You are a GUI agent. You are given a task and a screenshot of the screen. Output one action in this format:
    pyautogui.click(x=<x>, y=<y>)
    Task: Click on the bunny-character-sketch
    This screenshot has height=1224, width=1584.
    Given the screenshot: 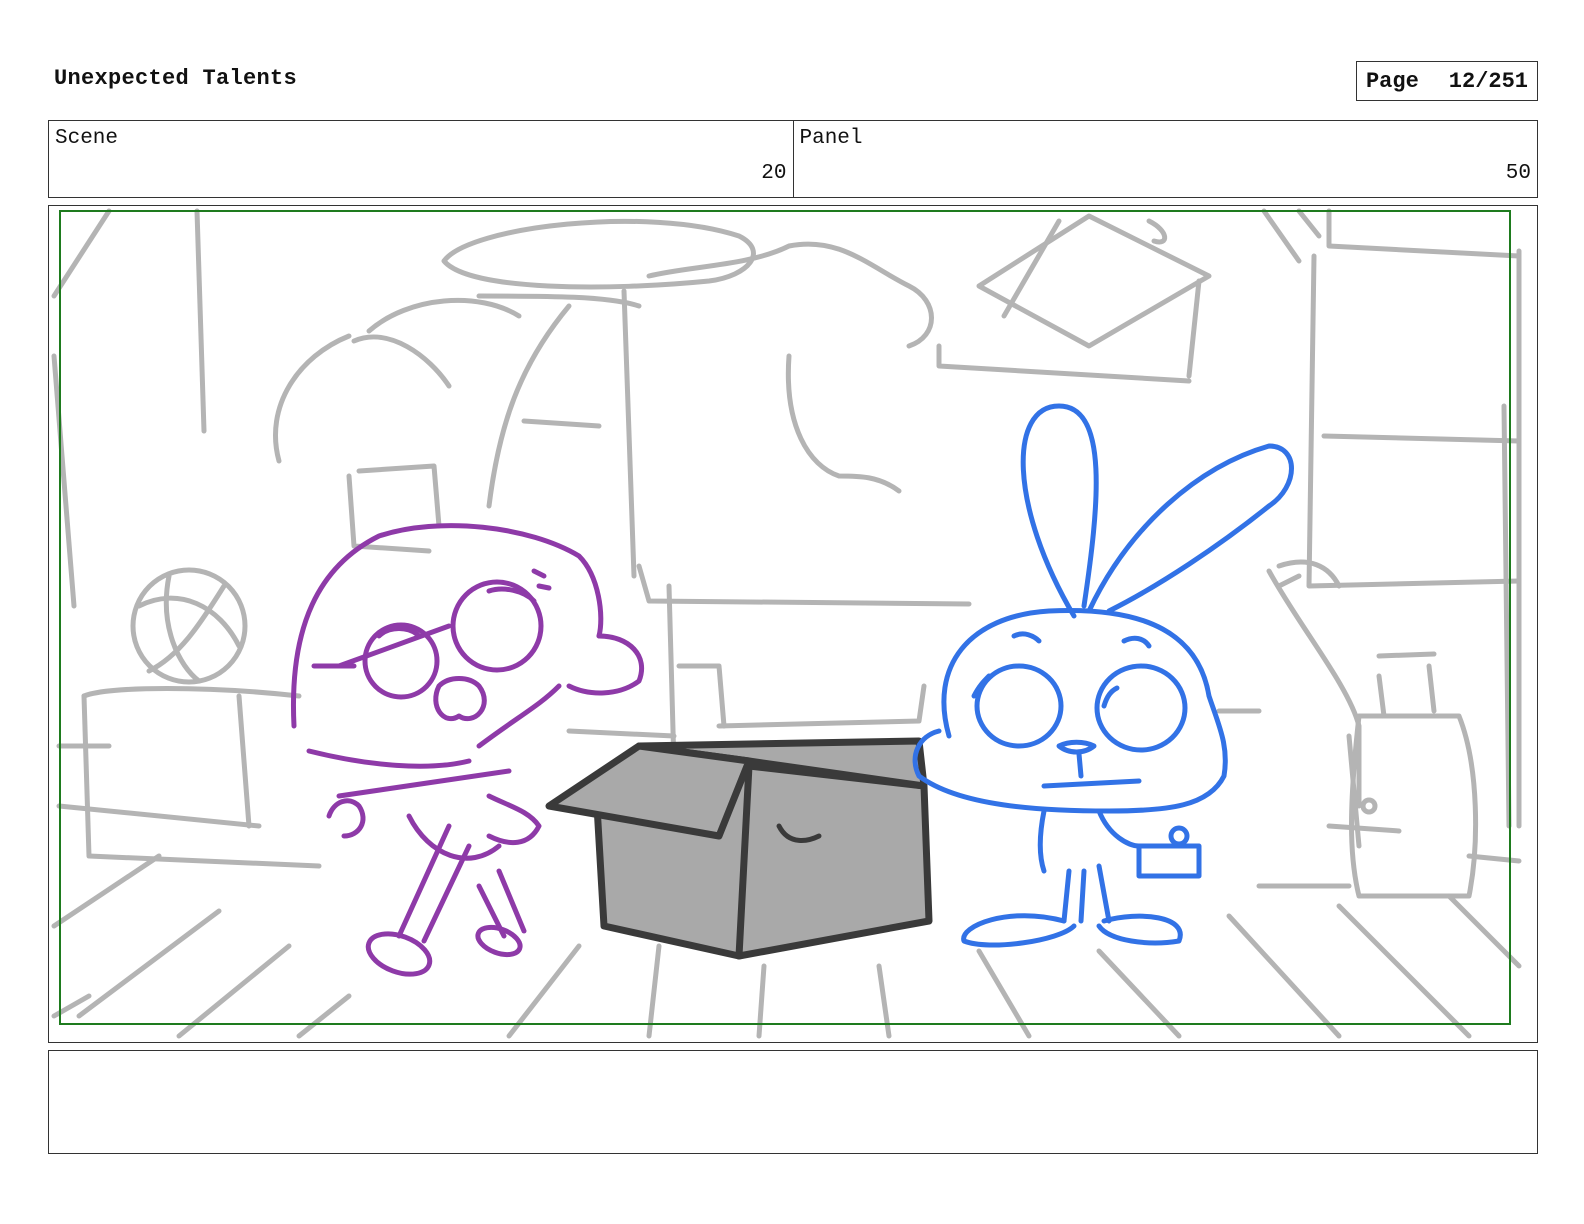 What is the action you would take?
    pyautogui.click(x=1103, y=675)
    